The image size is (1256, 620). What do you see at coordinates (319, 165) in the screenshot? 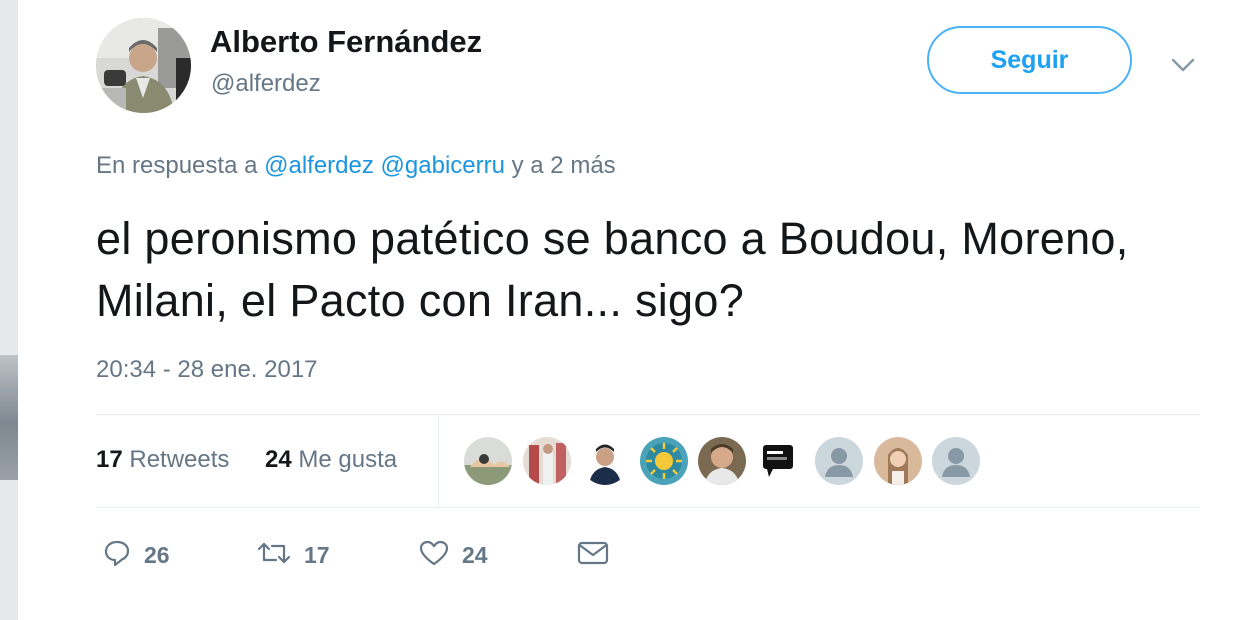
I see `reply-mention-link: @alferdez` at bounding box center [319, 165].